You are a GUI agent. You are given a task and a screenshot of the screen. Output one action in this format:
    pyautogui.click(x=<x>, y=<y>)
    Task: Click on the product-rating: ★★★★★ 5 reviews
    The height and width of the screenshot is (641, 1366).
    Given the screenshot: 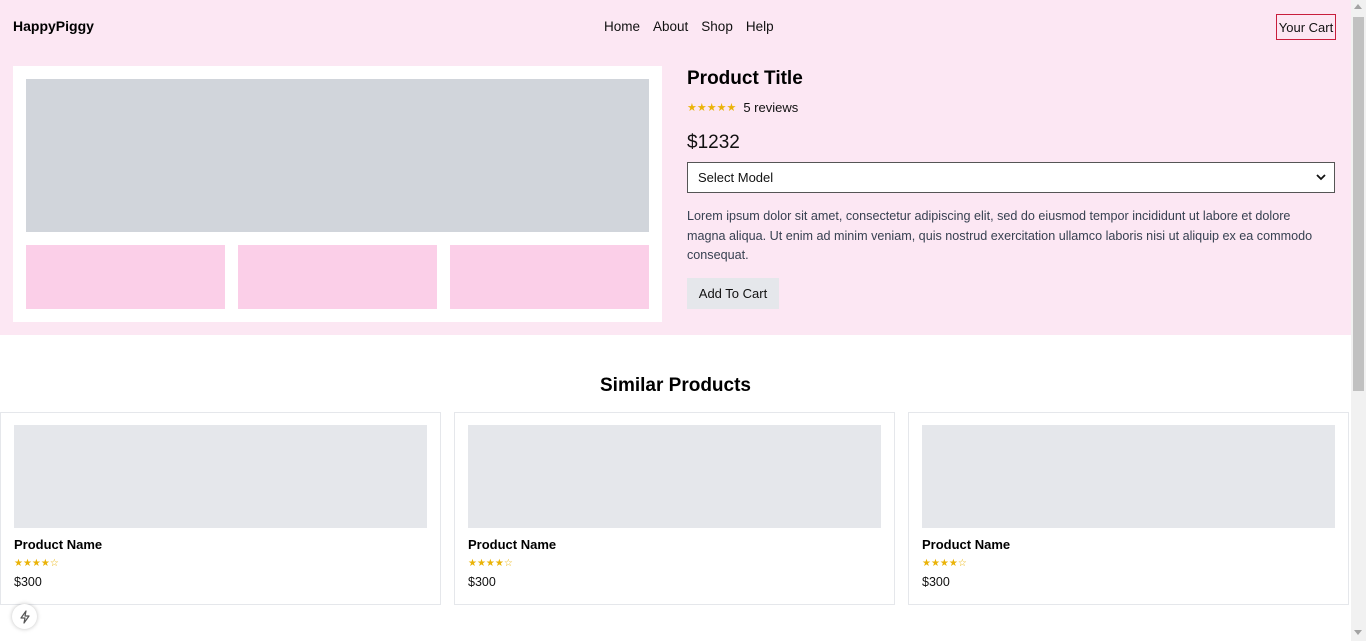 What is the action you would take?
    pyautogui.click(x=742, y=107)
    